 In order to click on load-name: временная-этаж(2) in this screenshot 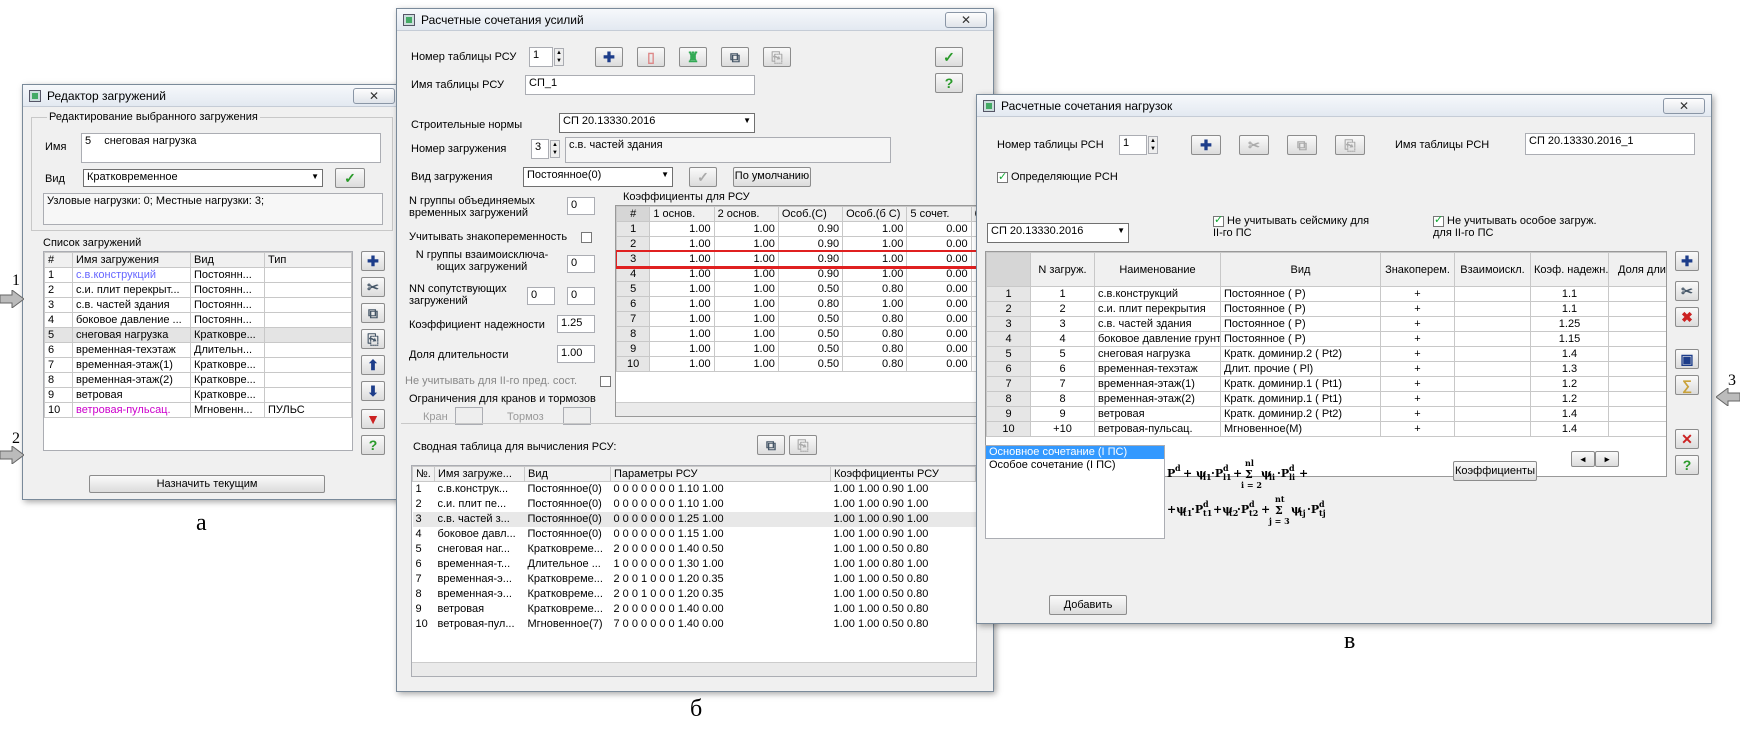, I will do `click(1157, 399)`.